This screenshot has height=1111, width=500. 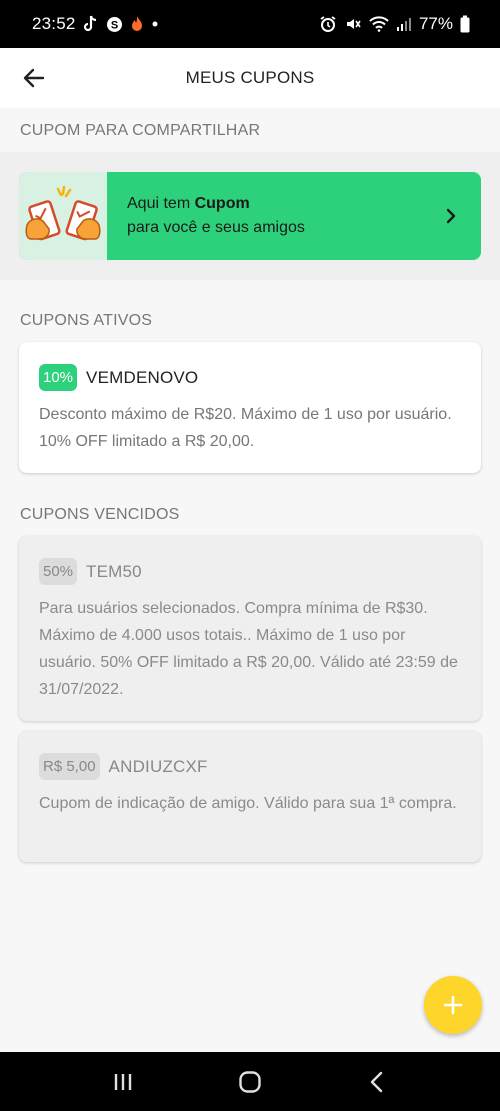 I want to click on share-line1-prefix: Aqui tem, so click(x=161, y=203).